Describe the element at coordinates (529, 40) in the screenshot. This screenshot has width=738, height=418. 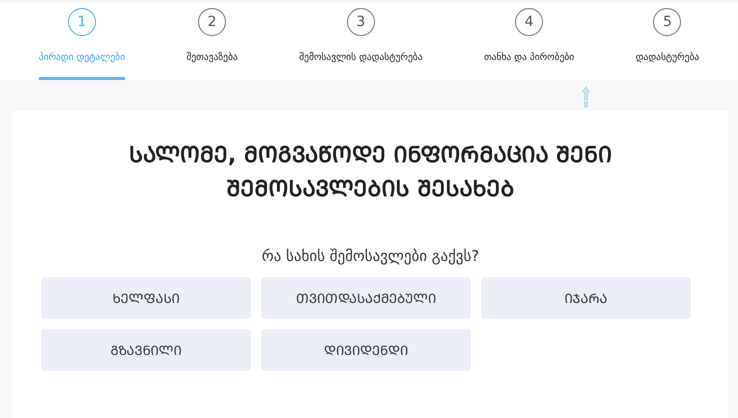
I see `step-tab: 4 თანხა და პირობები` at that location.